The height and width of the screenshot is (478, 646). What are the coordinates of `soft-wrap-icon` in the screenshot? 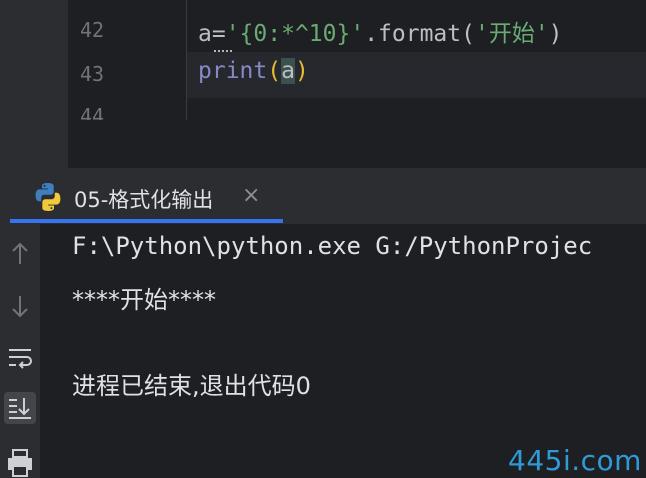 It's located at (20, 358).